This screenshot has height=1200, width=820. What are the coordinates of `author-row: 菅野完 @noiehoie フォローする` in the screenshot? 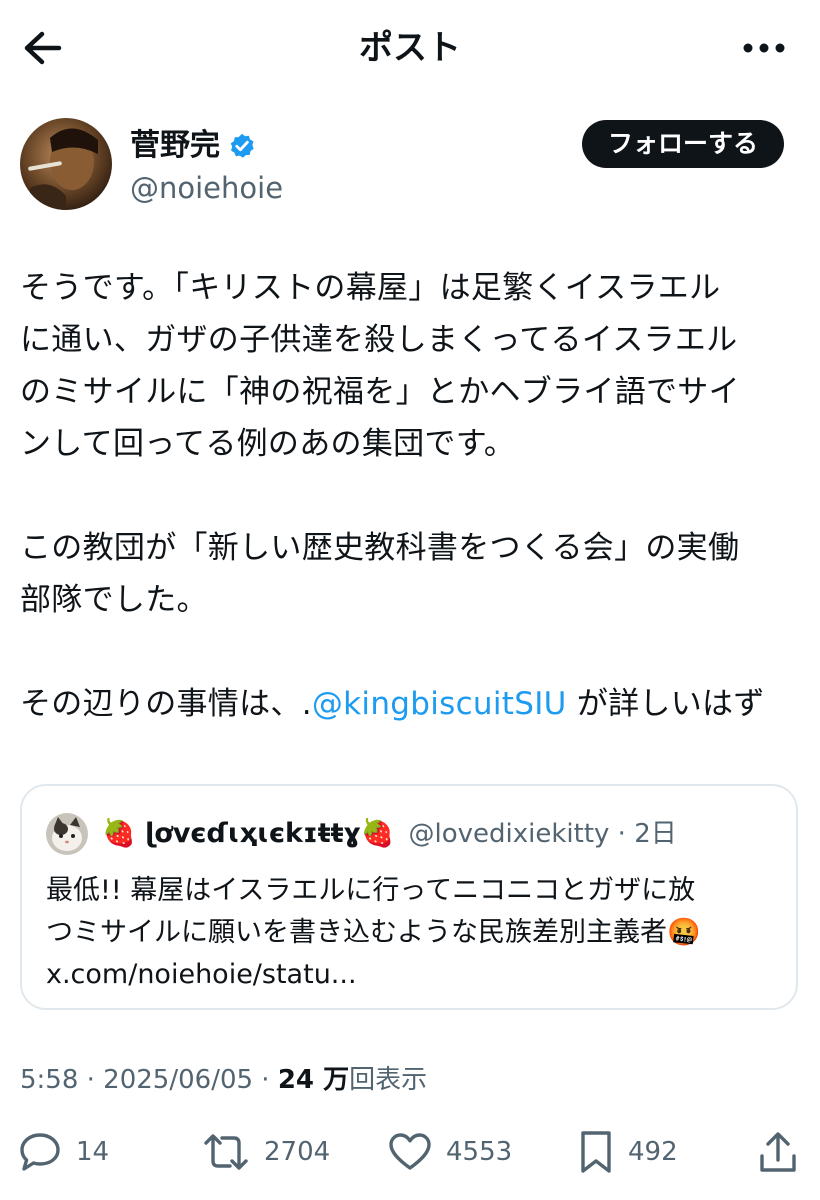 It's located at (410, 166).